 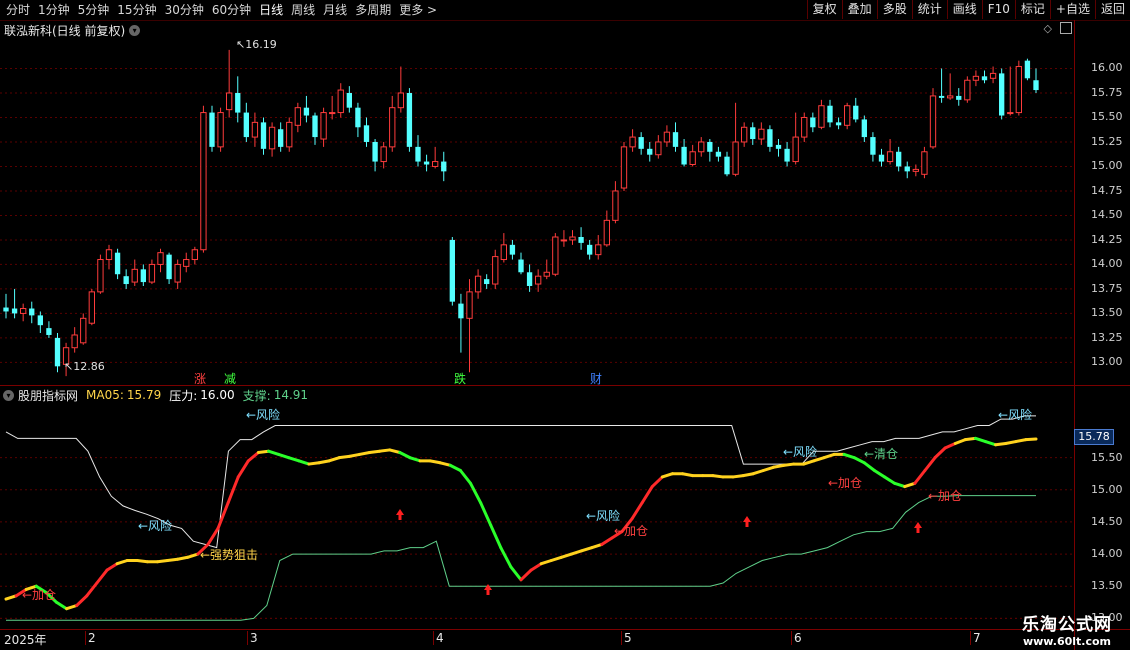 I want to click on toolbar-button: 多股, so click(x=894, y=9).